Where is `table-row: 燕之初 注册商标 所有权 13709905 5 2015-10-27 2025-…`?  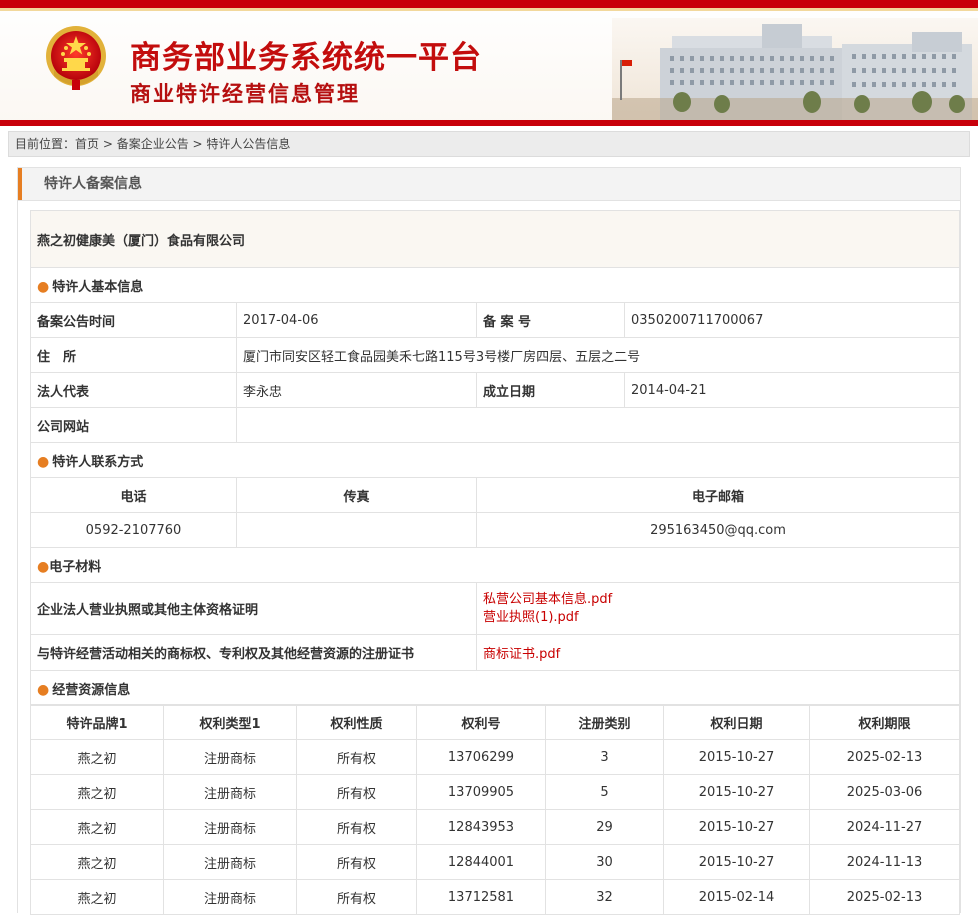
table-row: 燕之初 注册商标 所有权 13709905 5 2015-10-27 2025-… is located at coordinates (495, 792).